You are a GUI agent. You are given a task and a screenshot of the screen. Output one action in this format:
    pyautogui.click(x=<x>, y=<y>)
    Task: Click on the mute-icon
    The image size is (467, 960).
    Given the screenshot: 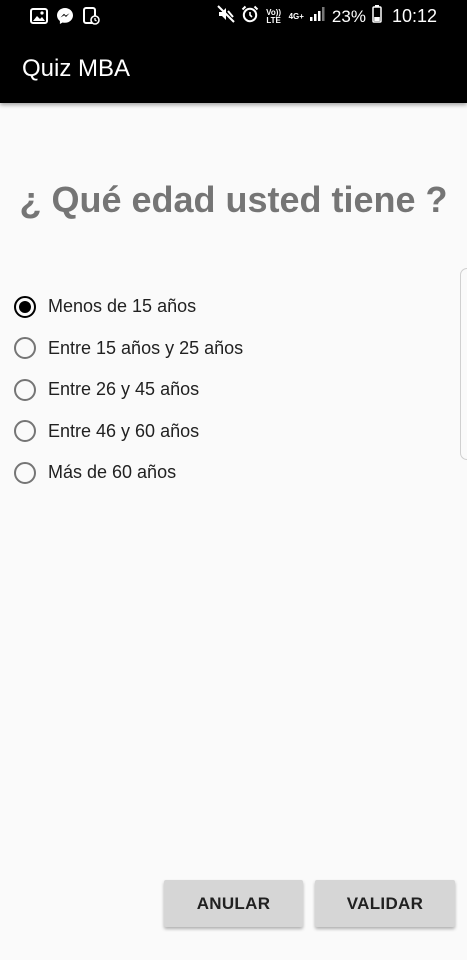 What is the action you would take?
    pyautogui.click(x=225, y=16)
    